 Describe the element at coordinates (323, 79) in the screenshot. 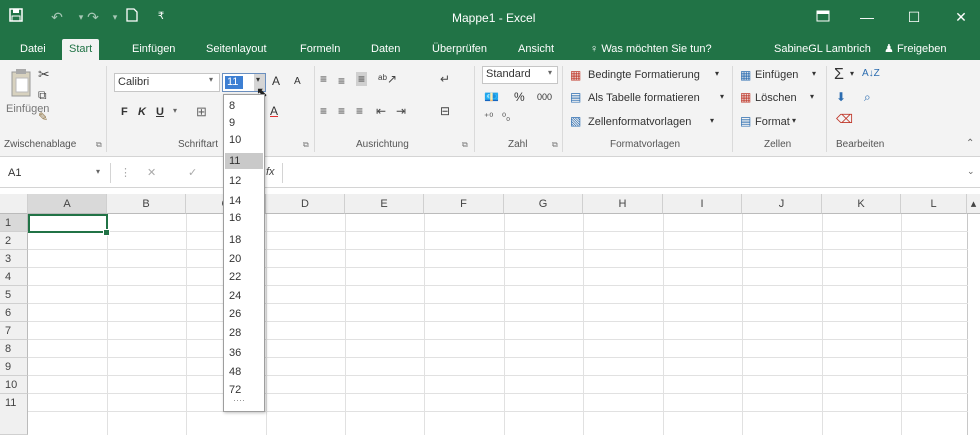

I see `align-top-icon: ≡` at that location.